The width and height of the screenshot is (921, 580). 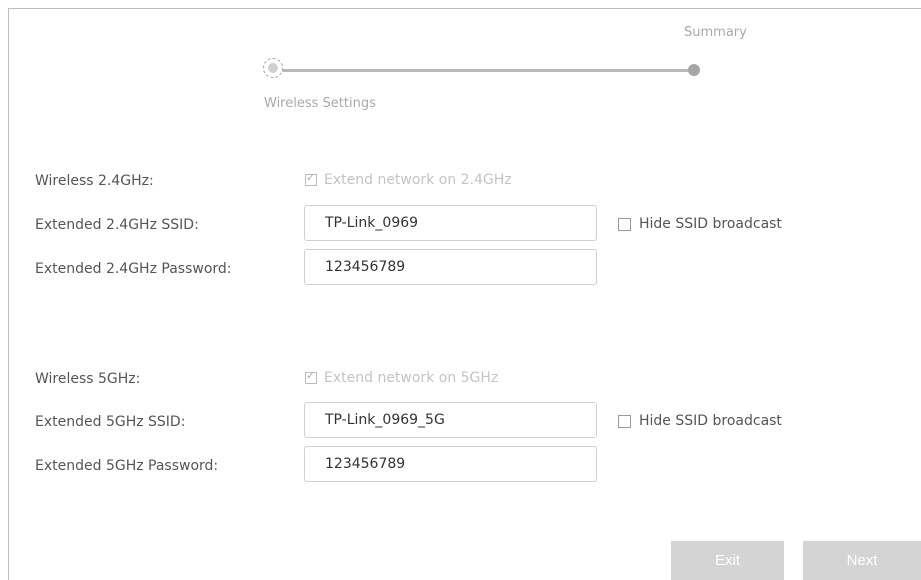 What do you see at coordinates (715, 32) in the screenshot?
I see `step-label-summary: Summary` at bounding box center [715, 32].